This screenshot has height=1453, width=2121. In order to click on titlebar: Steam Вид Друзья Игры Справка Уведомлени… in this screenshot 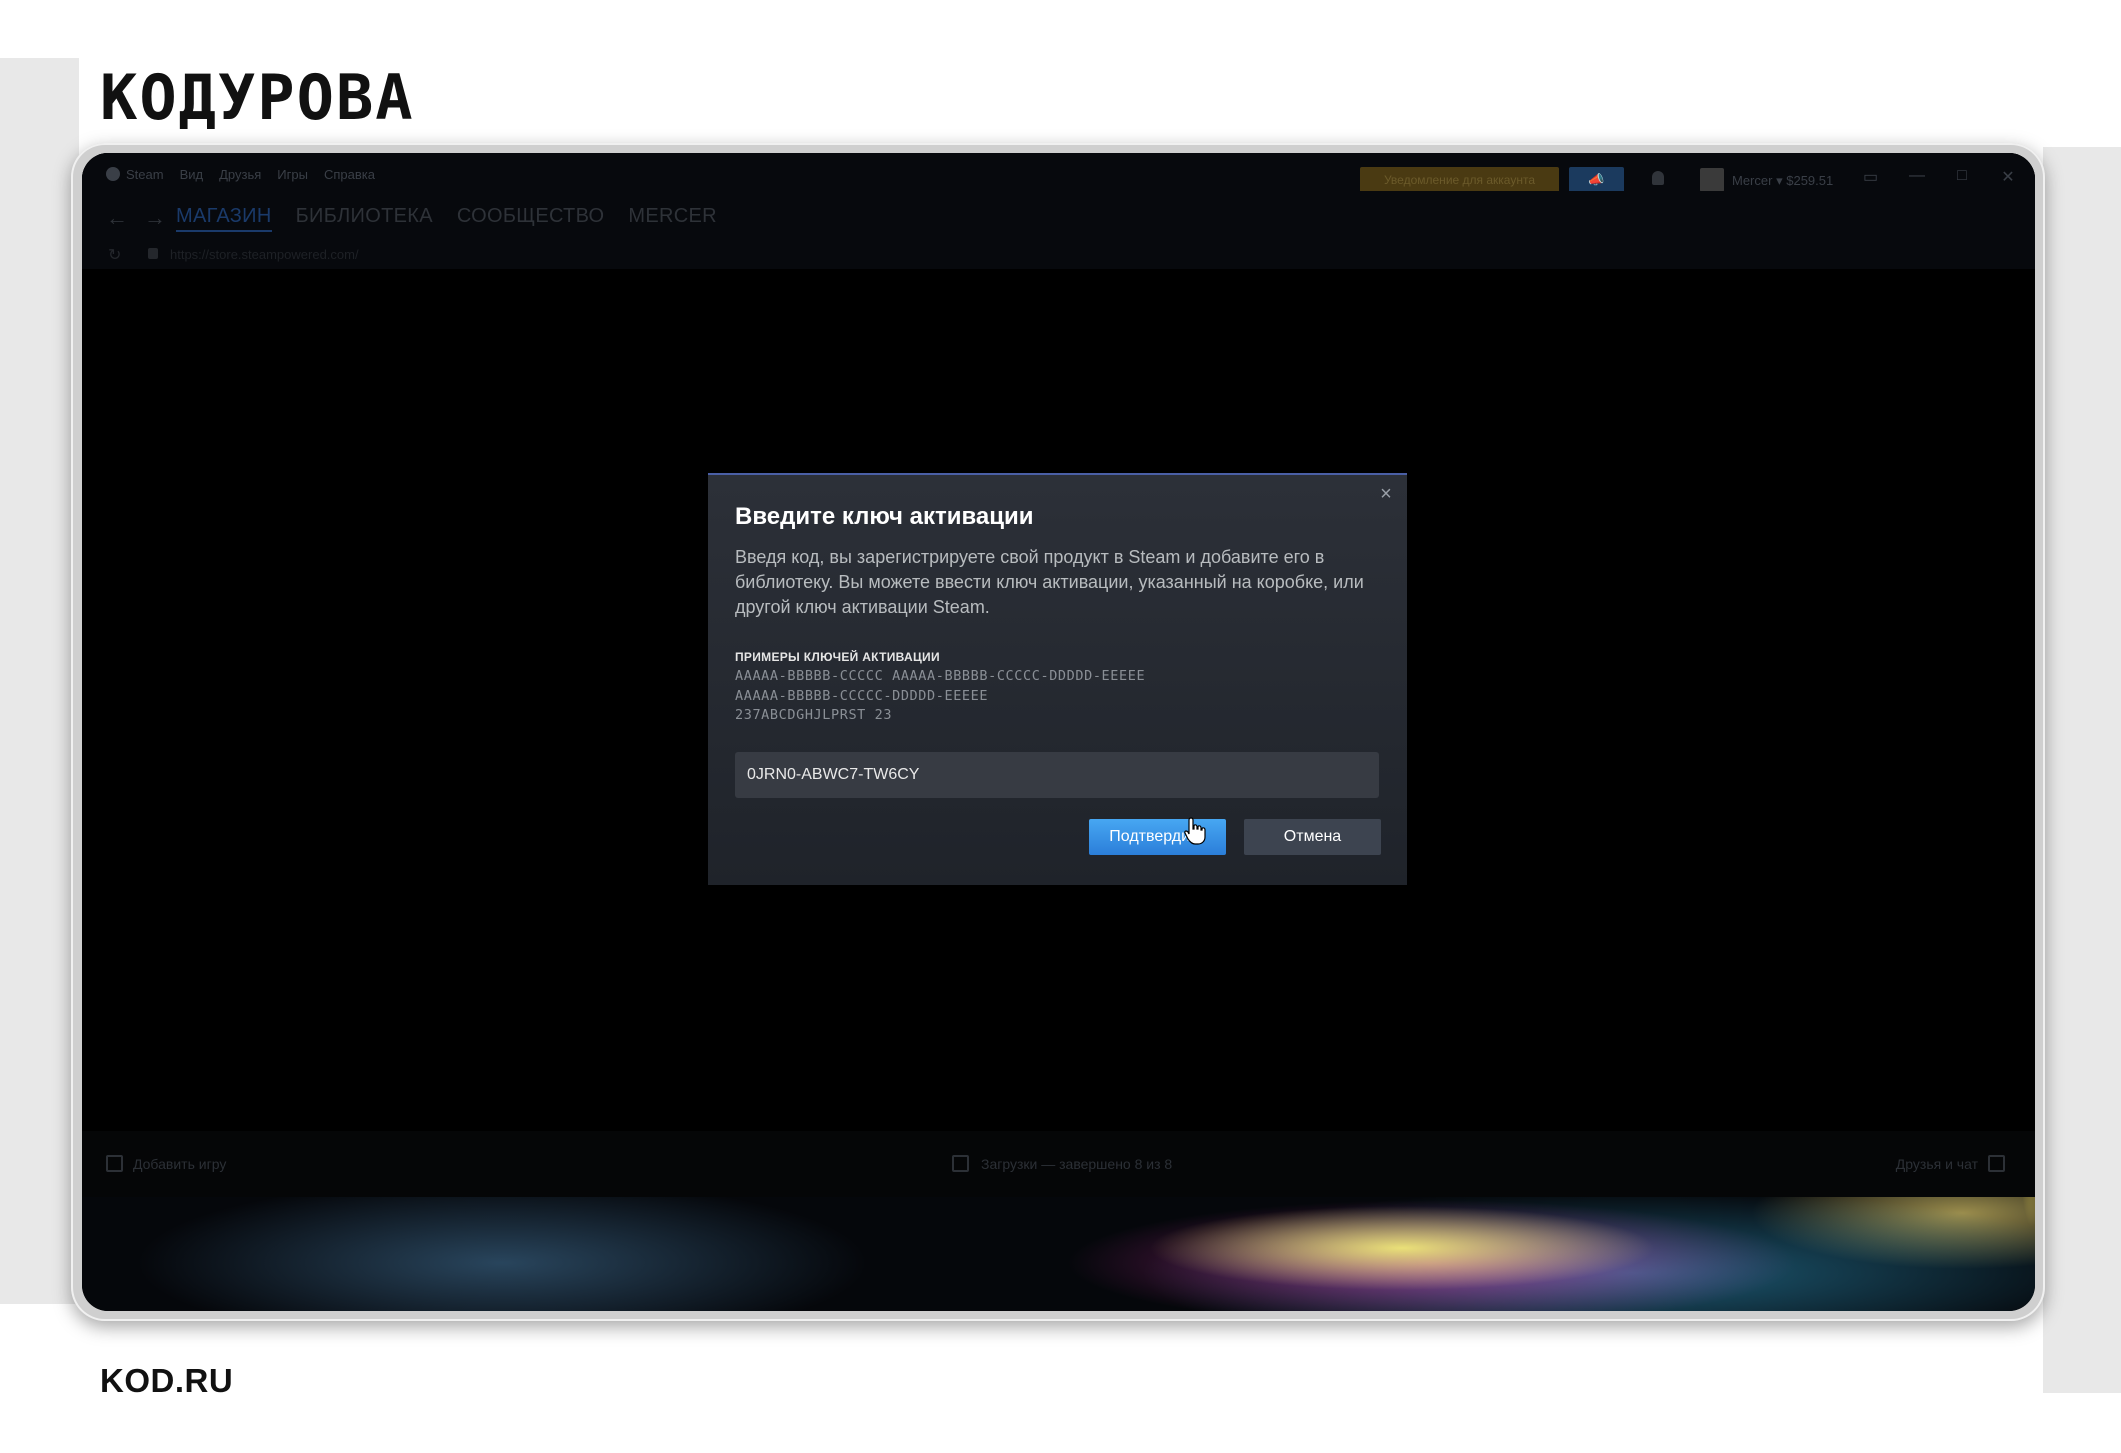, I will do `click(1058, 173)`.